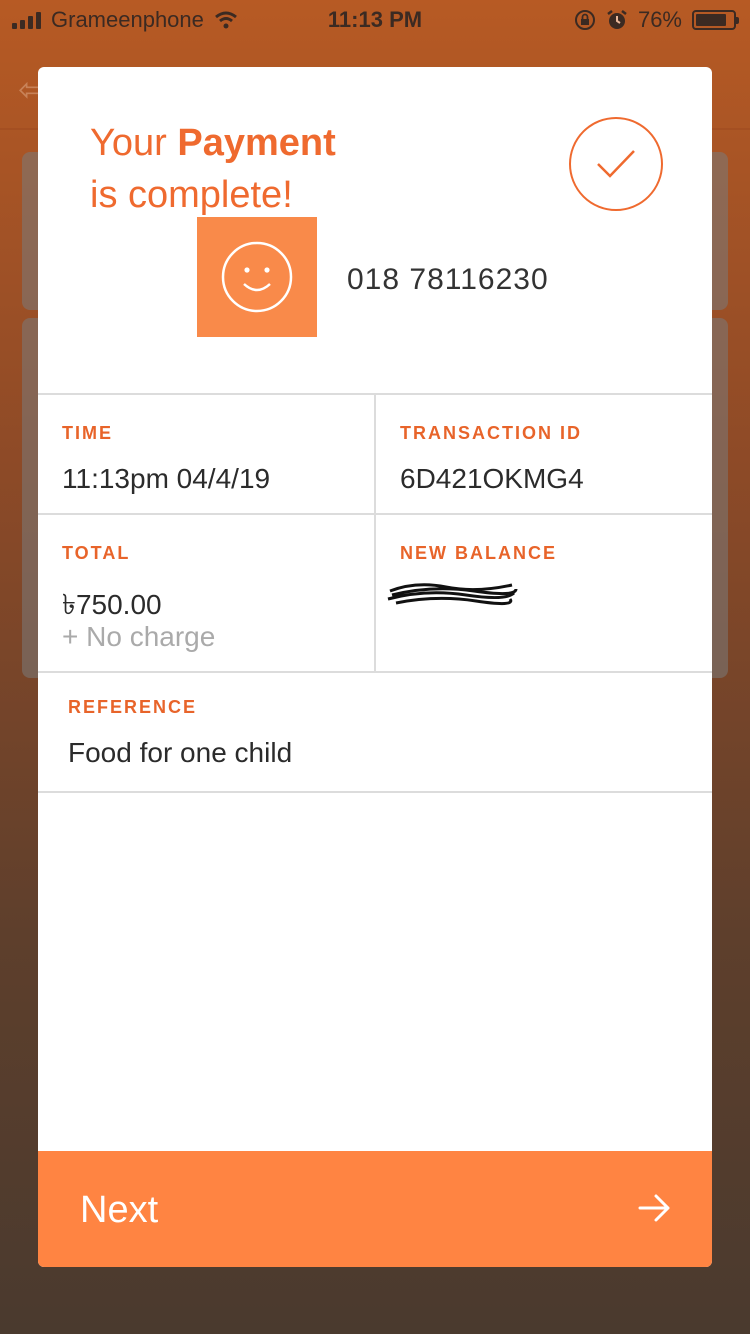 This screenshot has width=750, height=1334. What do you see at coordinates (213, 169) in the screenshot?
I see `dialog-title: Your Payment is complete!` at bounding box center [213, 169].